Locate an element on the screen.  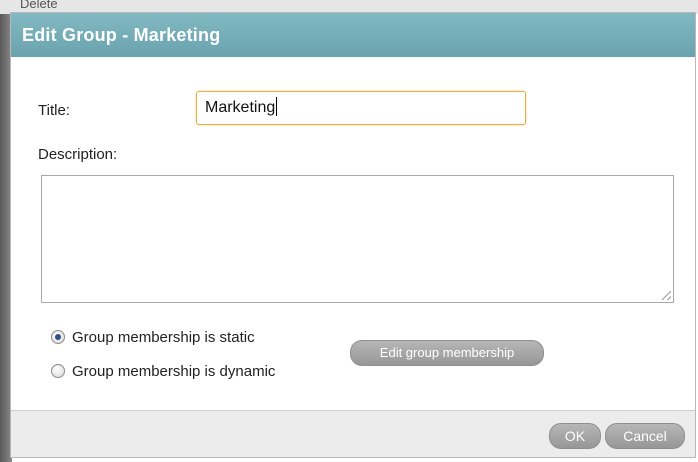
edit-group-membership-button: Edit group membership is located at coordinates (447, 353).